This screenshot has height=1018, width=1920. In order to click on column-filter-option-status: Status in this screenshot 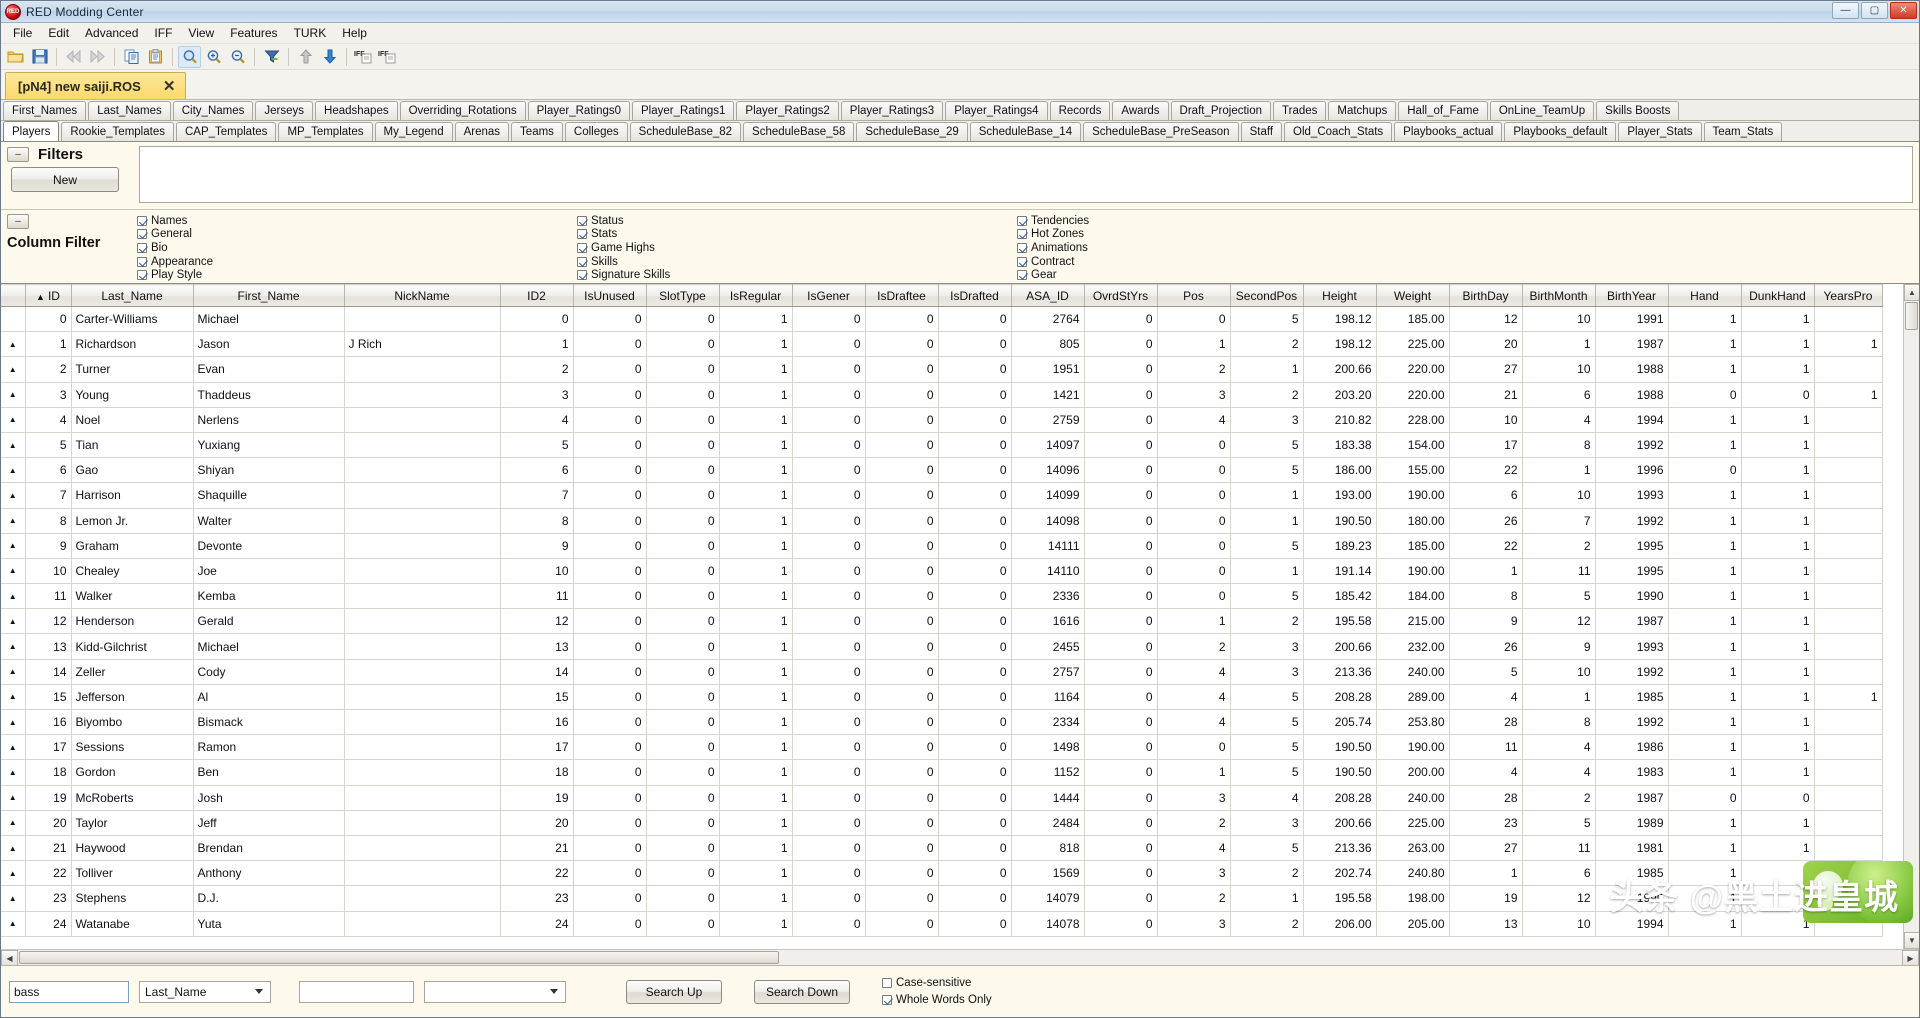, I will do `click(797, 221)`.